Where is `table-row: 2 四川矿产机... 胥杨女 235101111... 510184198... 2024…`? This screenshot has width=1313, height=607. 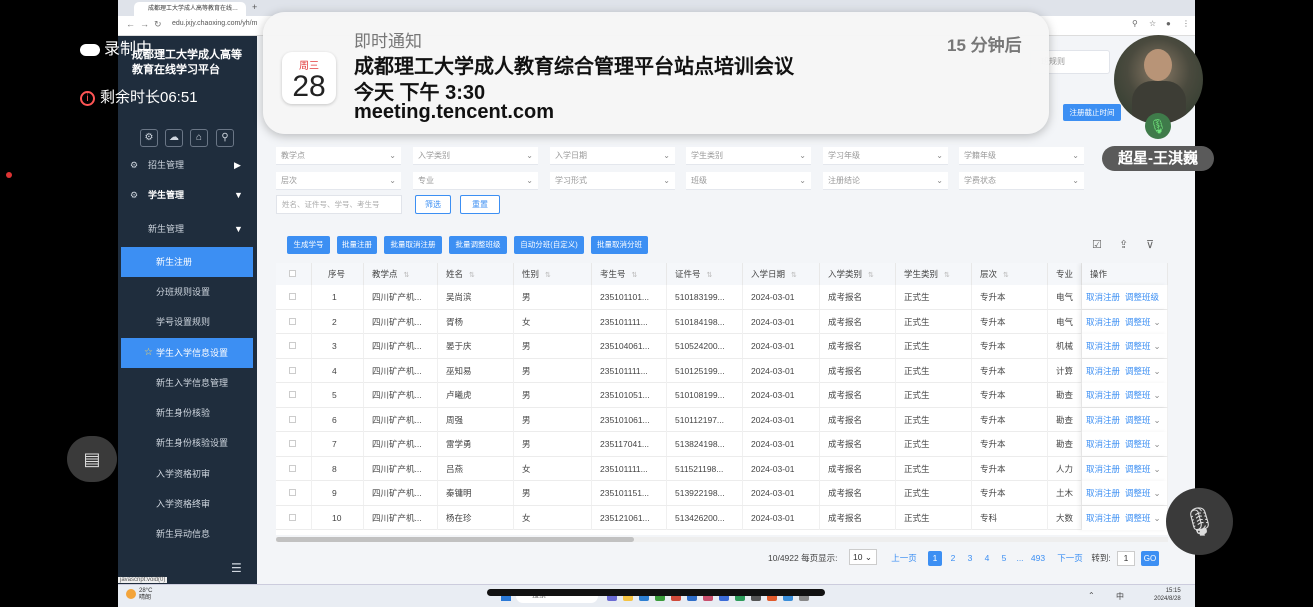 table-row: 2 四川矿产机... 胥杨女 235101111... 510184198... 2024… is located at coordinates (722, 321).